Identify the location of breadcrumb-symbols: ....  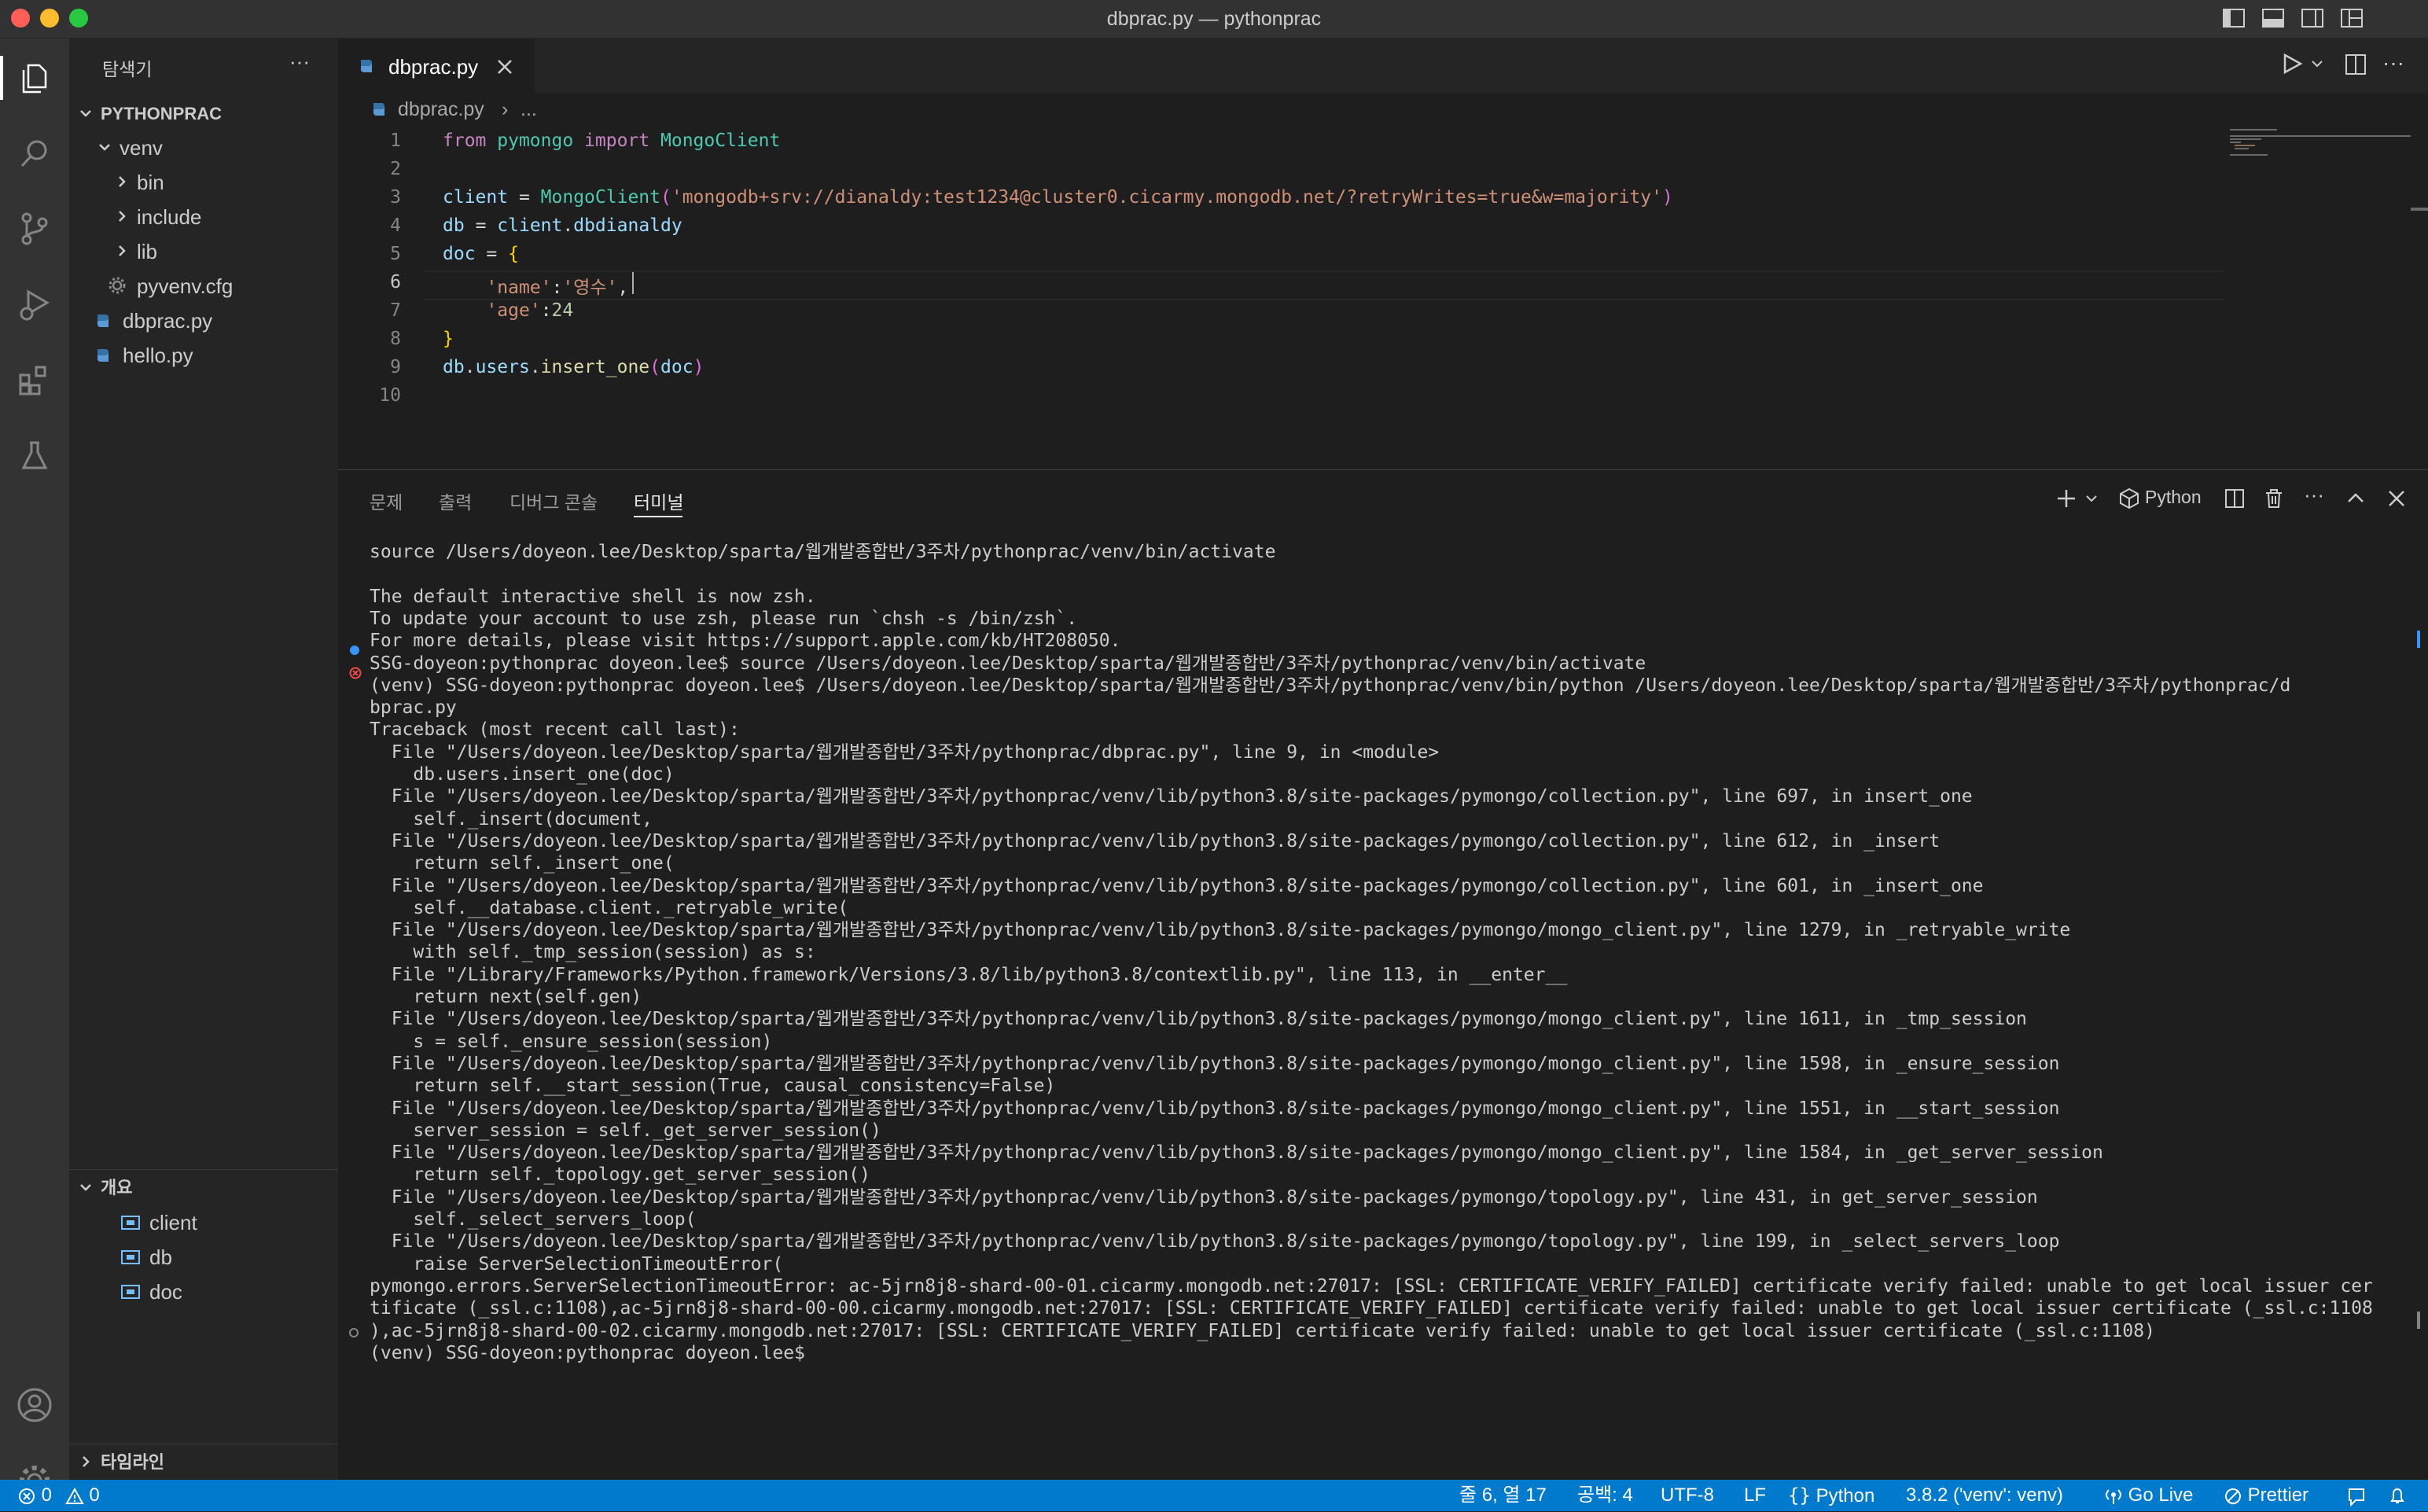
(529, 109).